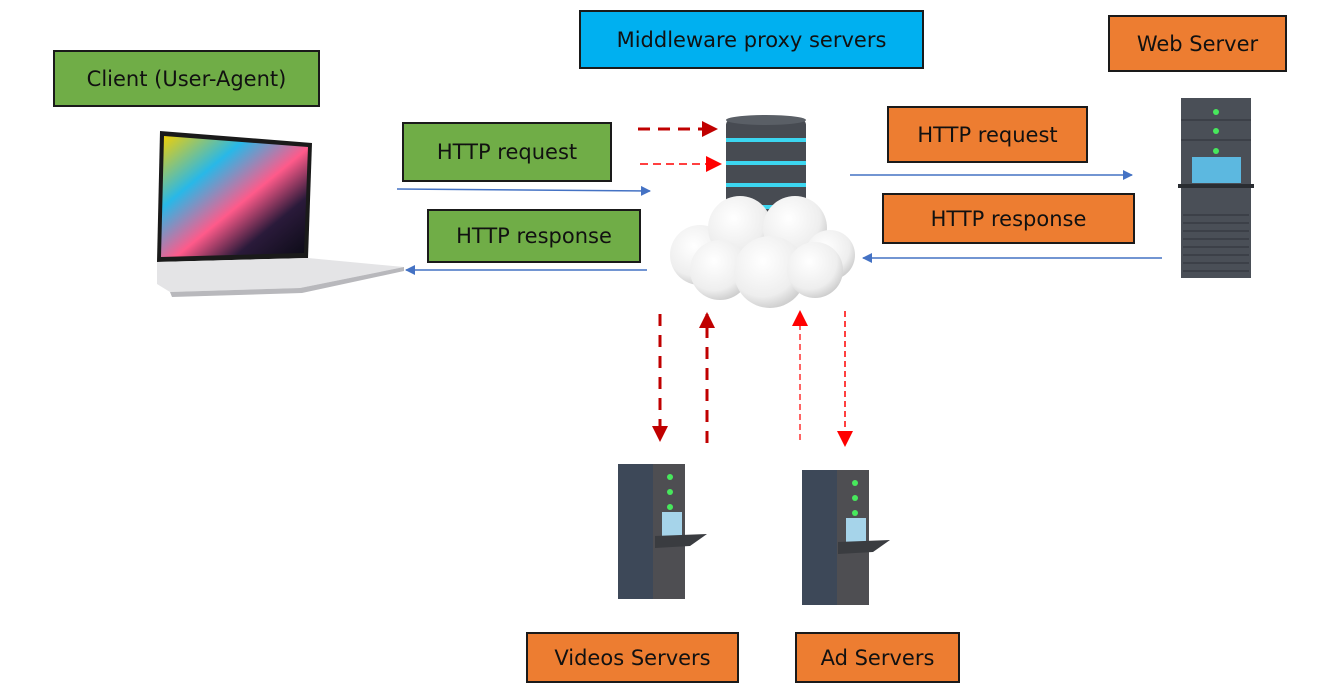 The image size is (1339, 690). Describe the element at coordinates (1216, 188) in the screenshot. I see `web-server-icon` at that location.